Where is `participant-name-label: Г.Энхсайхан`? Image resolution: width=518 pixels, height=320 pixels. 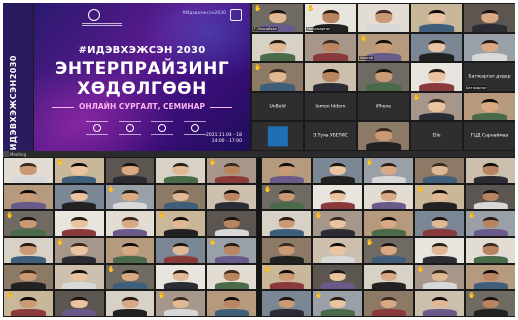 participant-name-label: Г.Энхсайхан is located at coordinates (265, 28).